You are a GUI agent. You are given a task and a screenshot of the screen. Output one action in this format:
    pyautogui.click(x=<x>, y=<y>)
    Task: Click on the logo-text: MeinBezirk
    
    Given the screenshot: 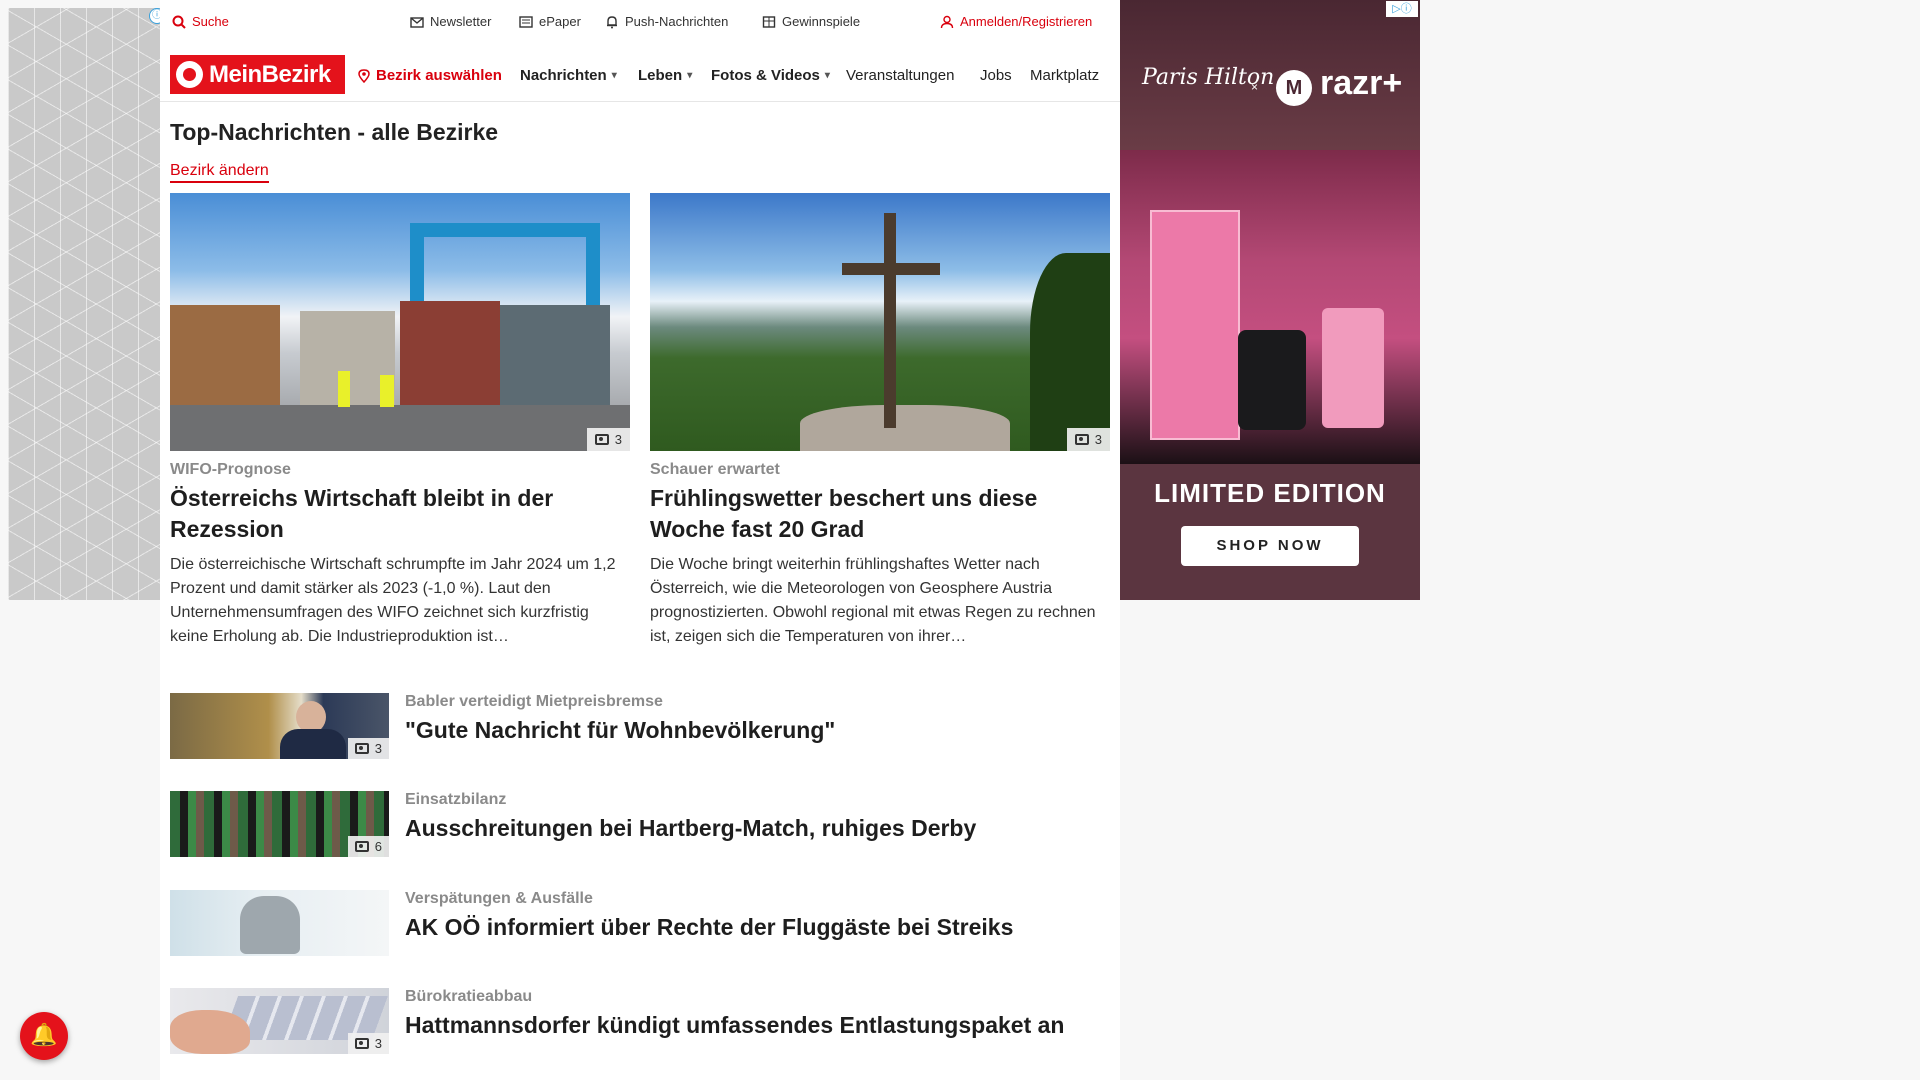 What is the action you would take?
    pyautogui.click(x=270, y=74)
    